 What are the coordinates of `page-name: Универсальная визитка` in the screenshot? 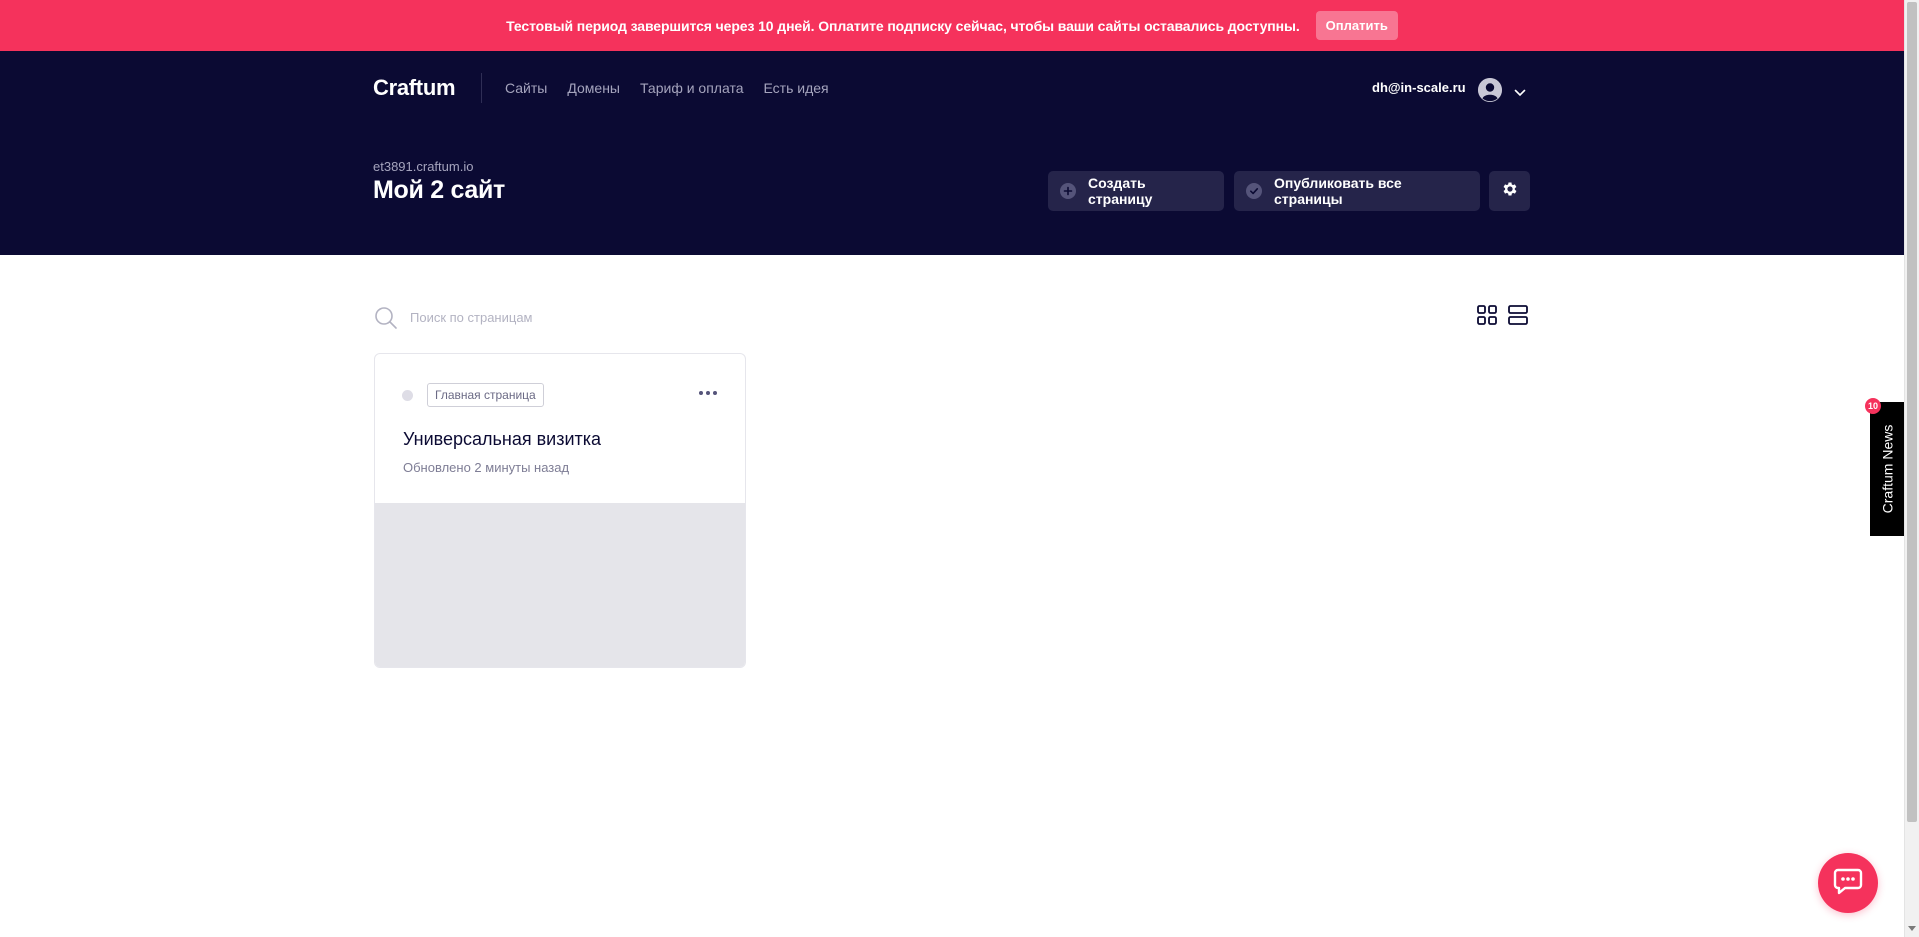 It's located at (502, 439).